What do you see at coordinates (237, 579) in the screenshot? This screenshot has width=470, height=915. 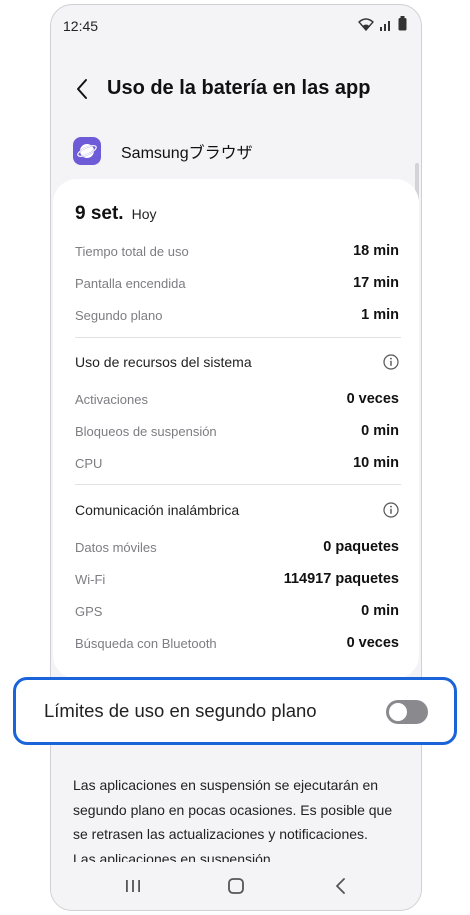 I see `wireless-row-wifi: Wi-Fi 114917 paquetes` at bounding box center [237, 579].